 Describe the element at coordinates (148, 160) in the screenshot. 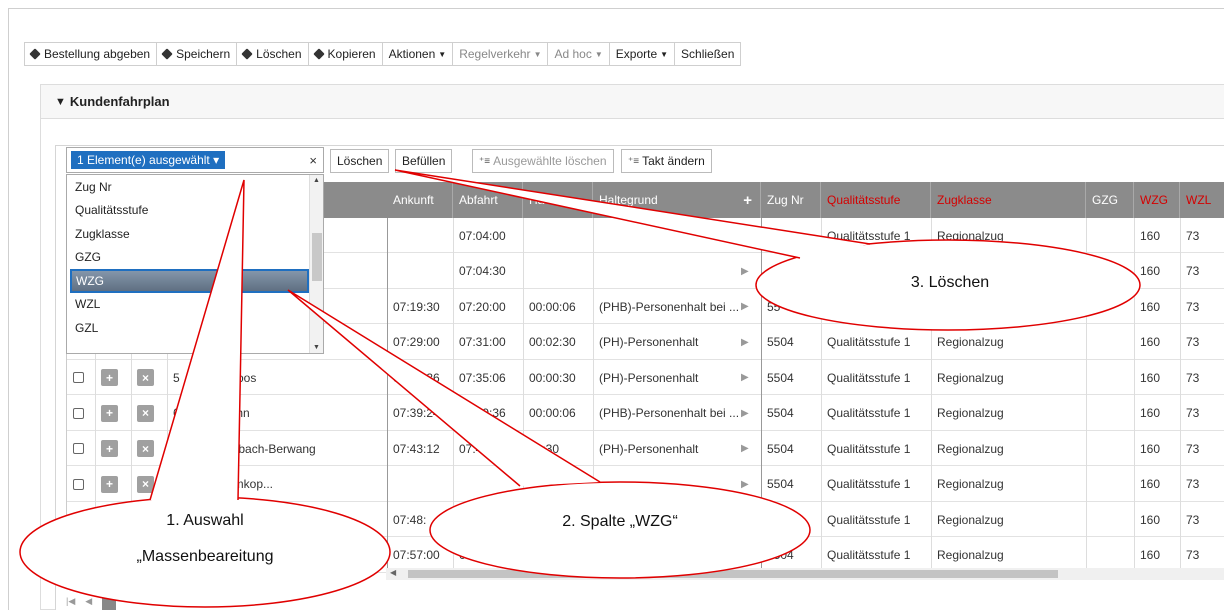

I see `selection-tag: 1 Element(e) ausgewählt ▾` at that location.